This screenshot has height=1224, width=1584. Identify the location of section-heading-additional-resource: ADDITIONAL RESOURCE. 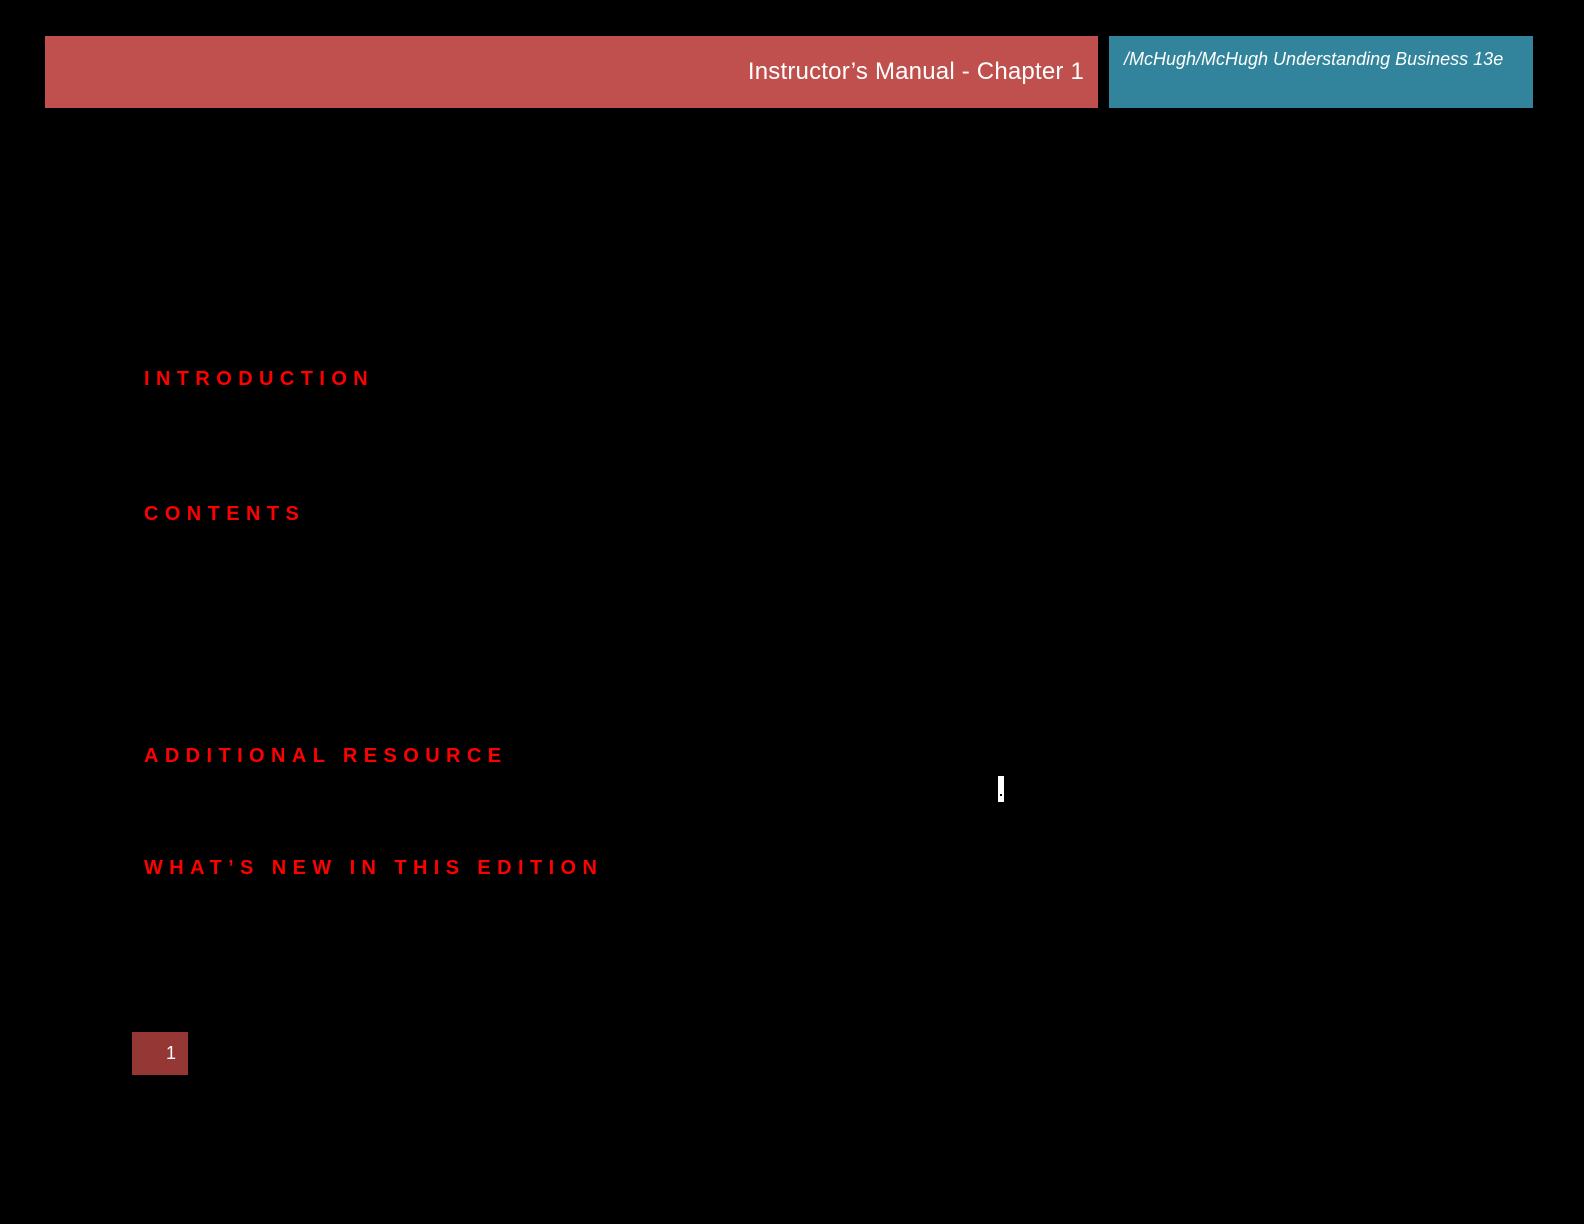
(326, 756).